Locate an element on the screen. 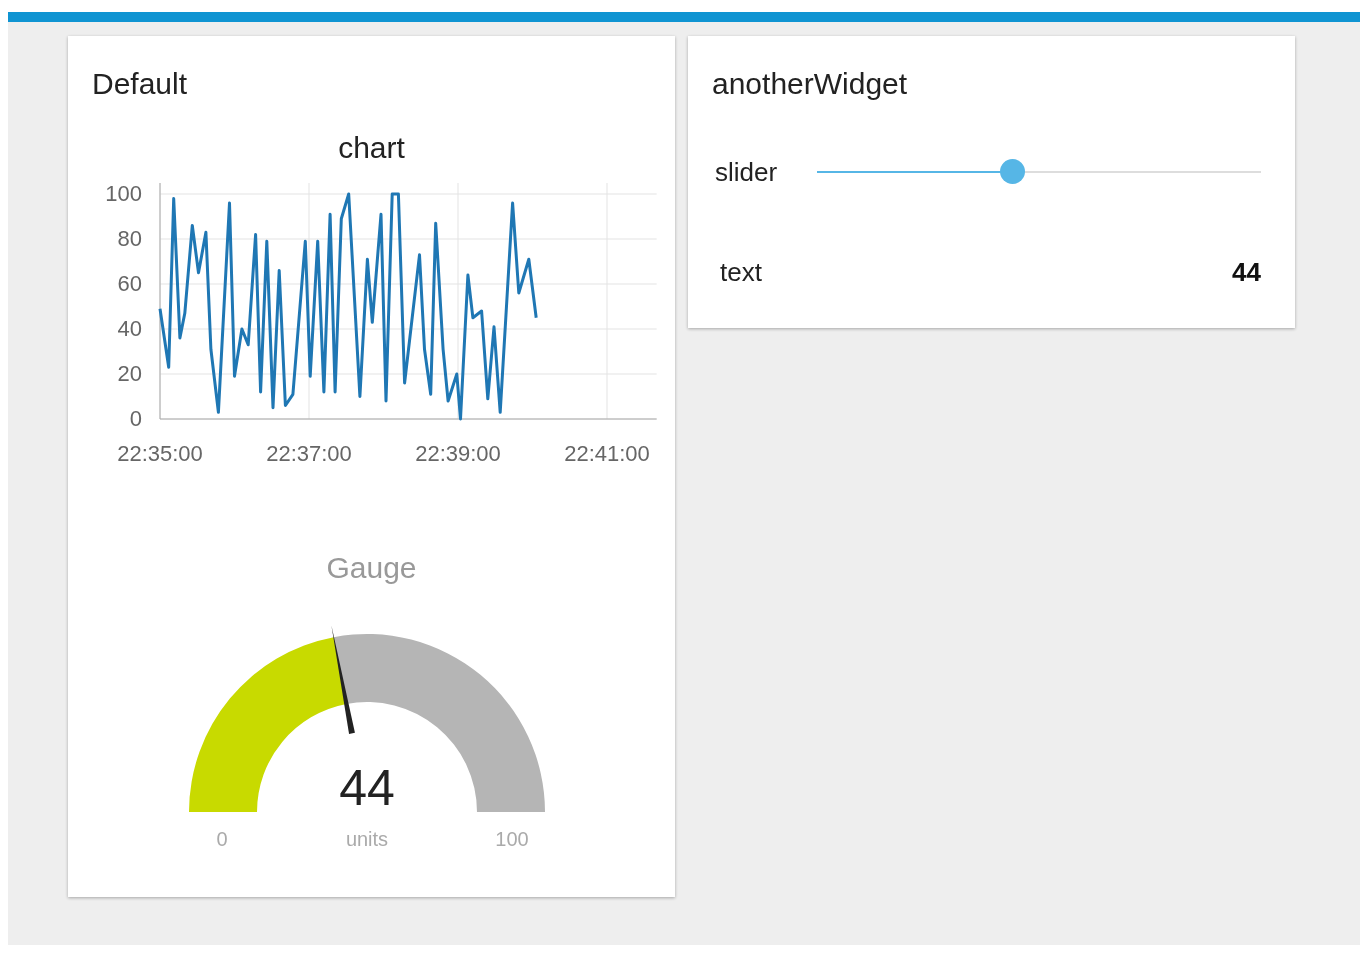 This screenshot has width=1360, height=955. gauge-title: Gauge is located at coordinates (371, 568).